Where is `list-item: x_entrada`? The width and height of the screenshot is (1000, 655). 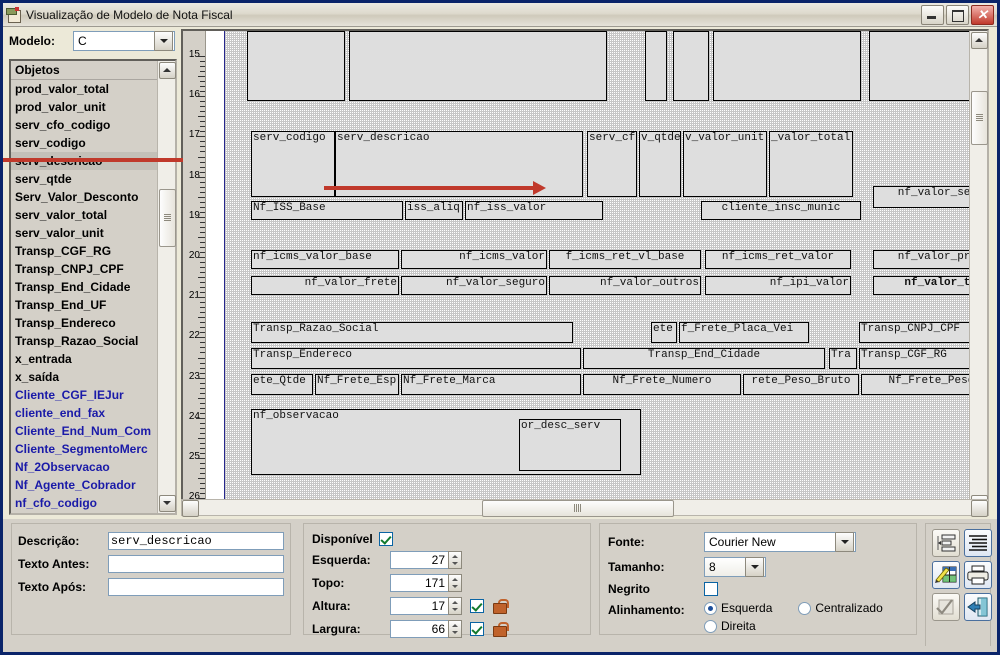
list-item: x_entrada is located at coordinates (84, 359).